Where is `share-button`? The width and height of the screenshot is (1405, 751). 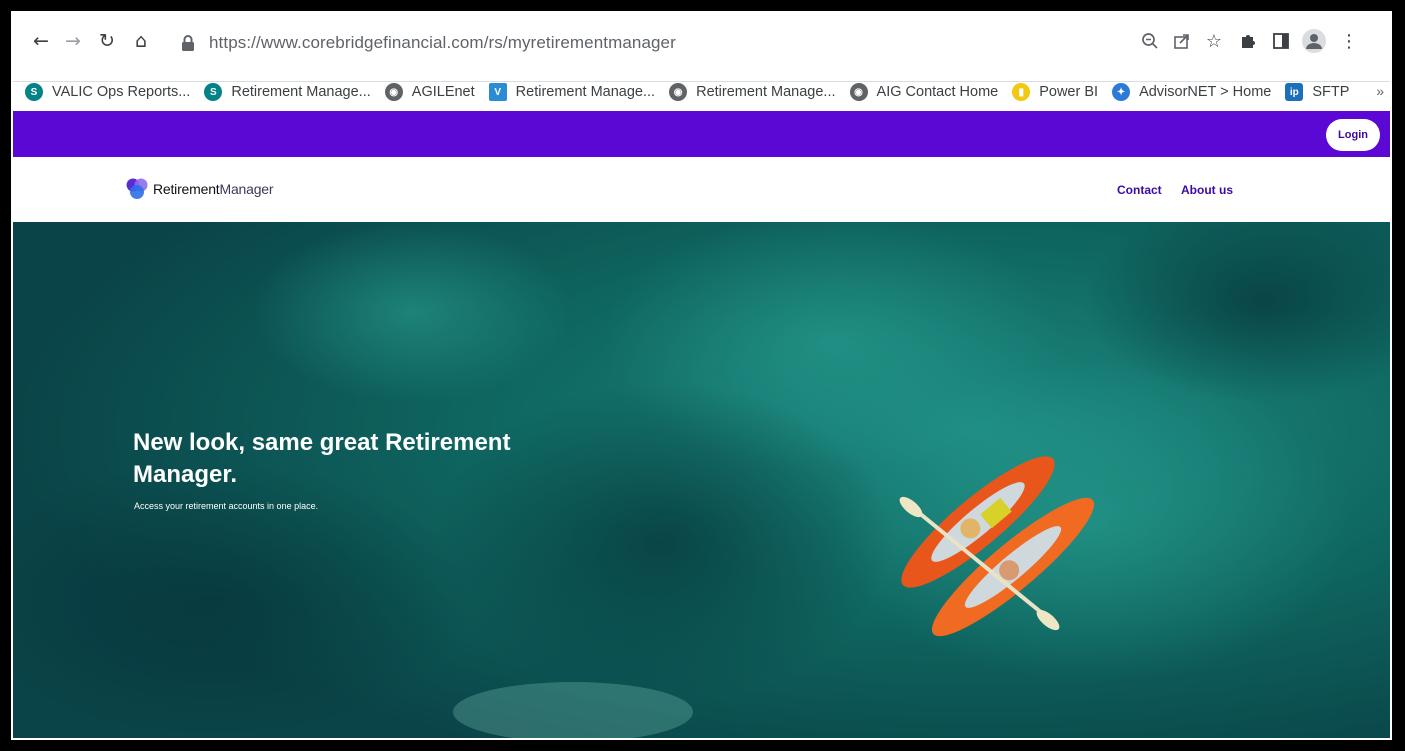
share-button is located at coordinates (1182, 41).